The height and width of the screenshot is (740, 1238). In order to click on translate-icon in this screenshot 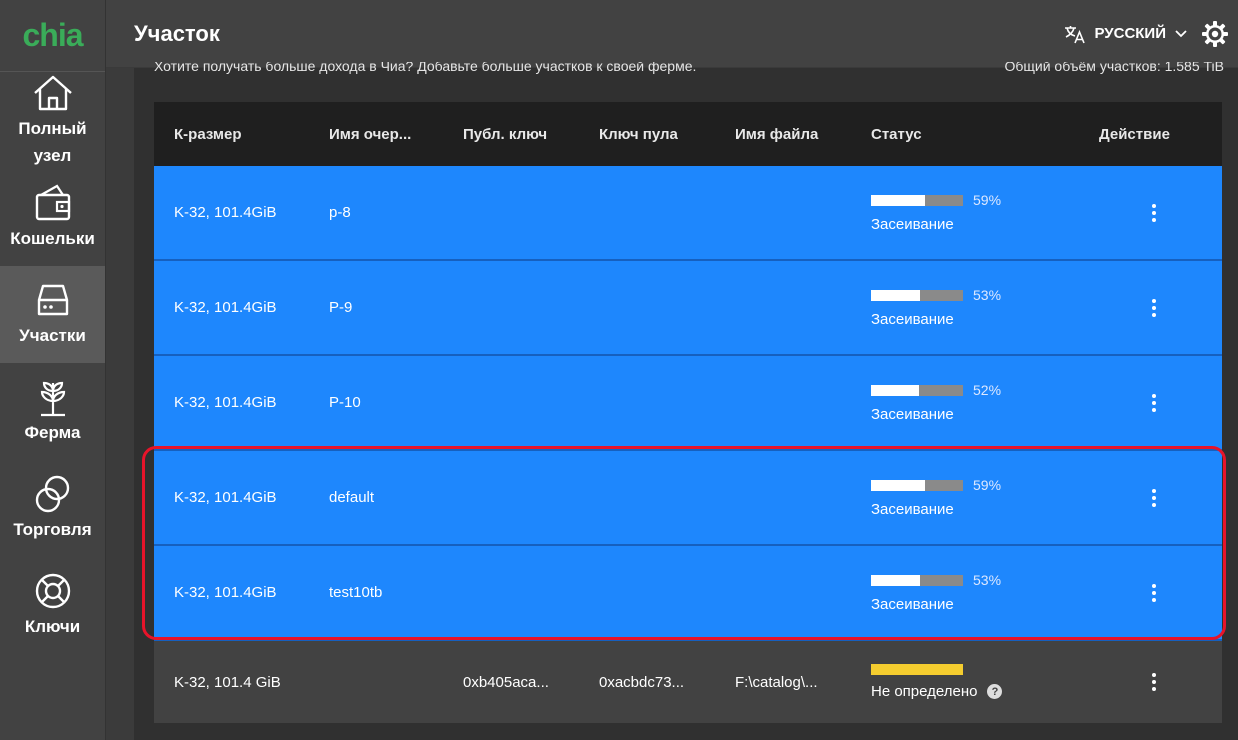, I will do `click(1075, 34)`.